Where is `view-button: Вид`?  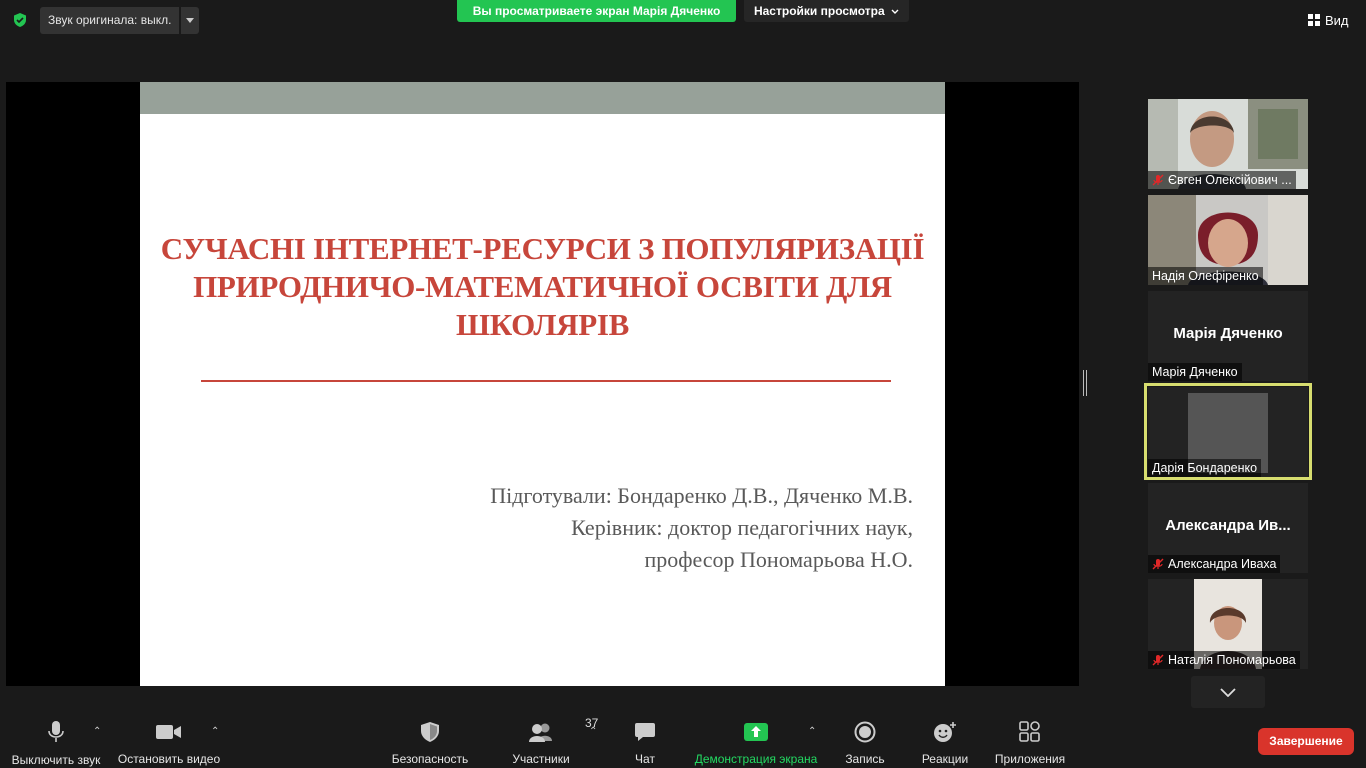
view-button: Вид is located at coordinates (1328, 20).